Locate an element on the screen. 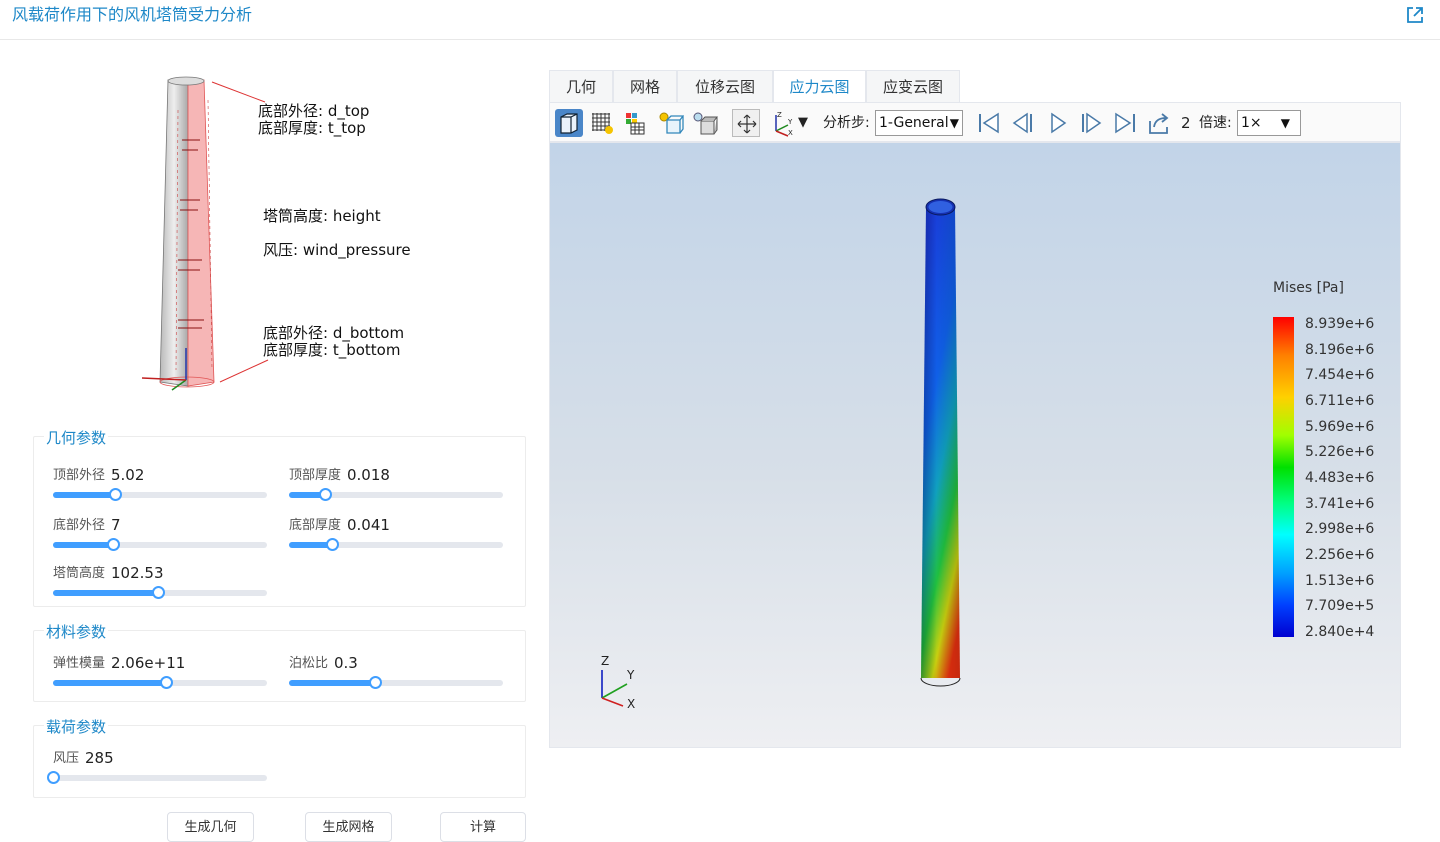 This screenshot has width=1440, height=842. last-frame-icon is located at coordinates (1125, 123).